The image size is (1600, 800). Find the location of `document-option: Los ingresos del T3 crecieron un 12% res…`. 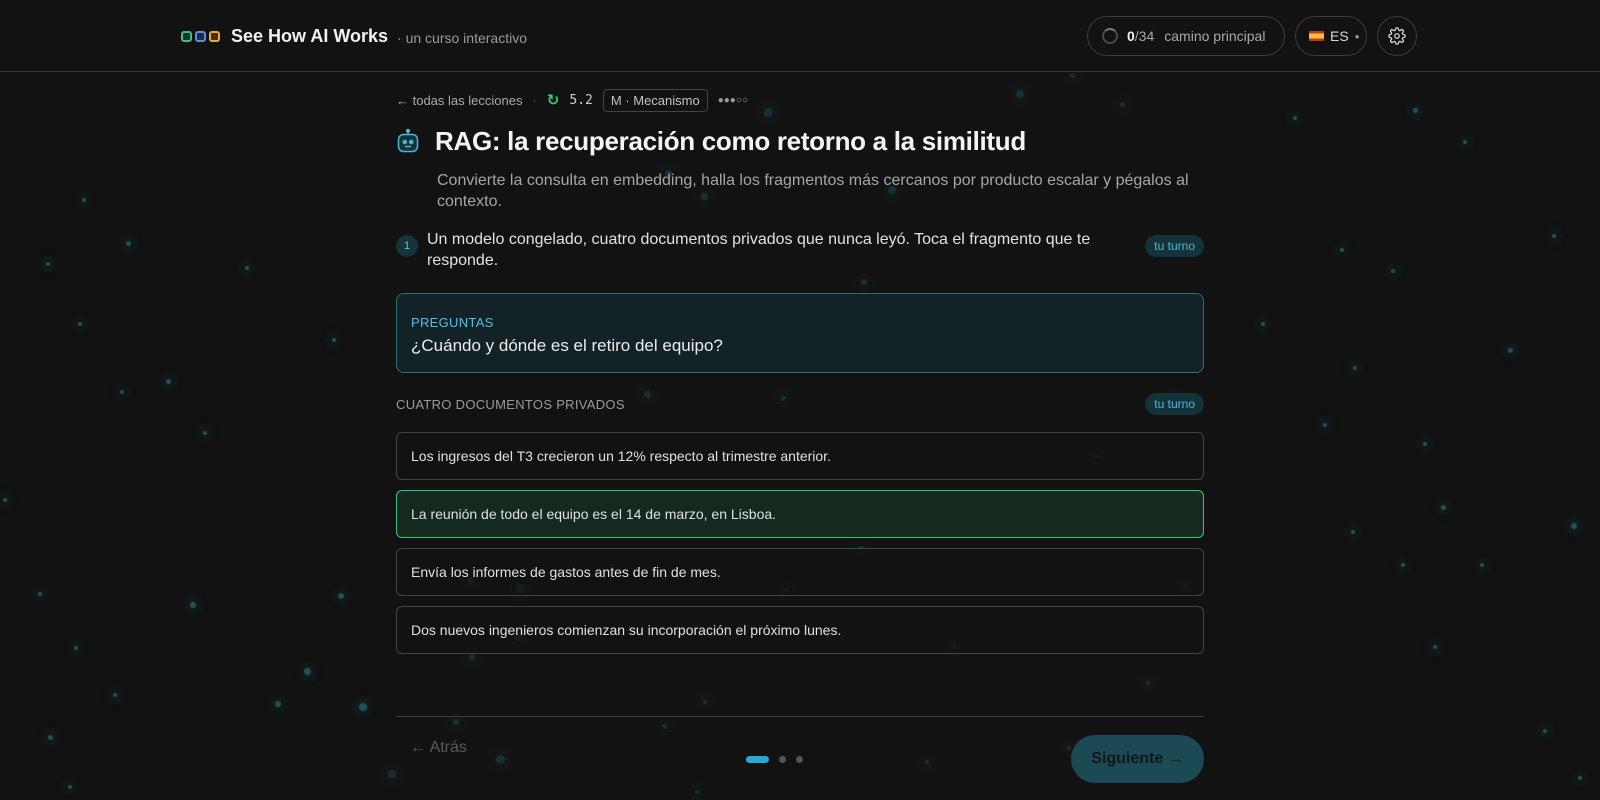

document-option: Los ingresos del T3 crecieron un 12% res… is located at coordinates (800, 456).